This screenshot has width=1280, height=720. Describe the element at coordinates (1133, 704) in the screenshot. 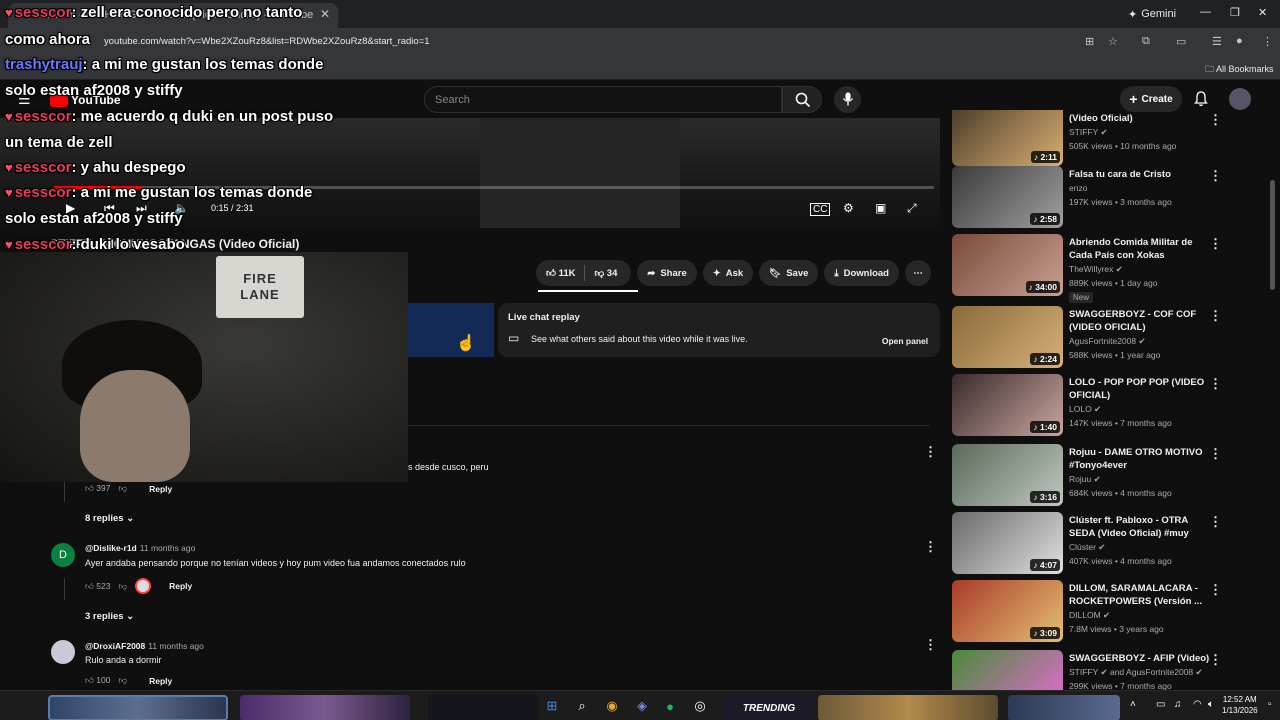

I see `tray-chevron-icon: ˄` at that location.